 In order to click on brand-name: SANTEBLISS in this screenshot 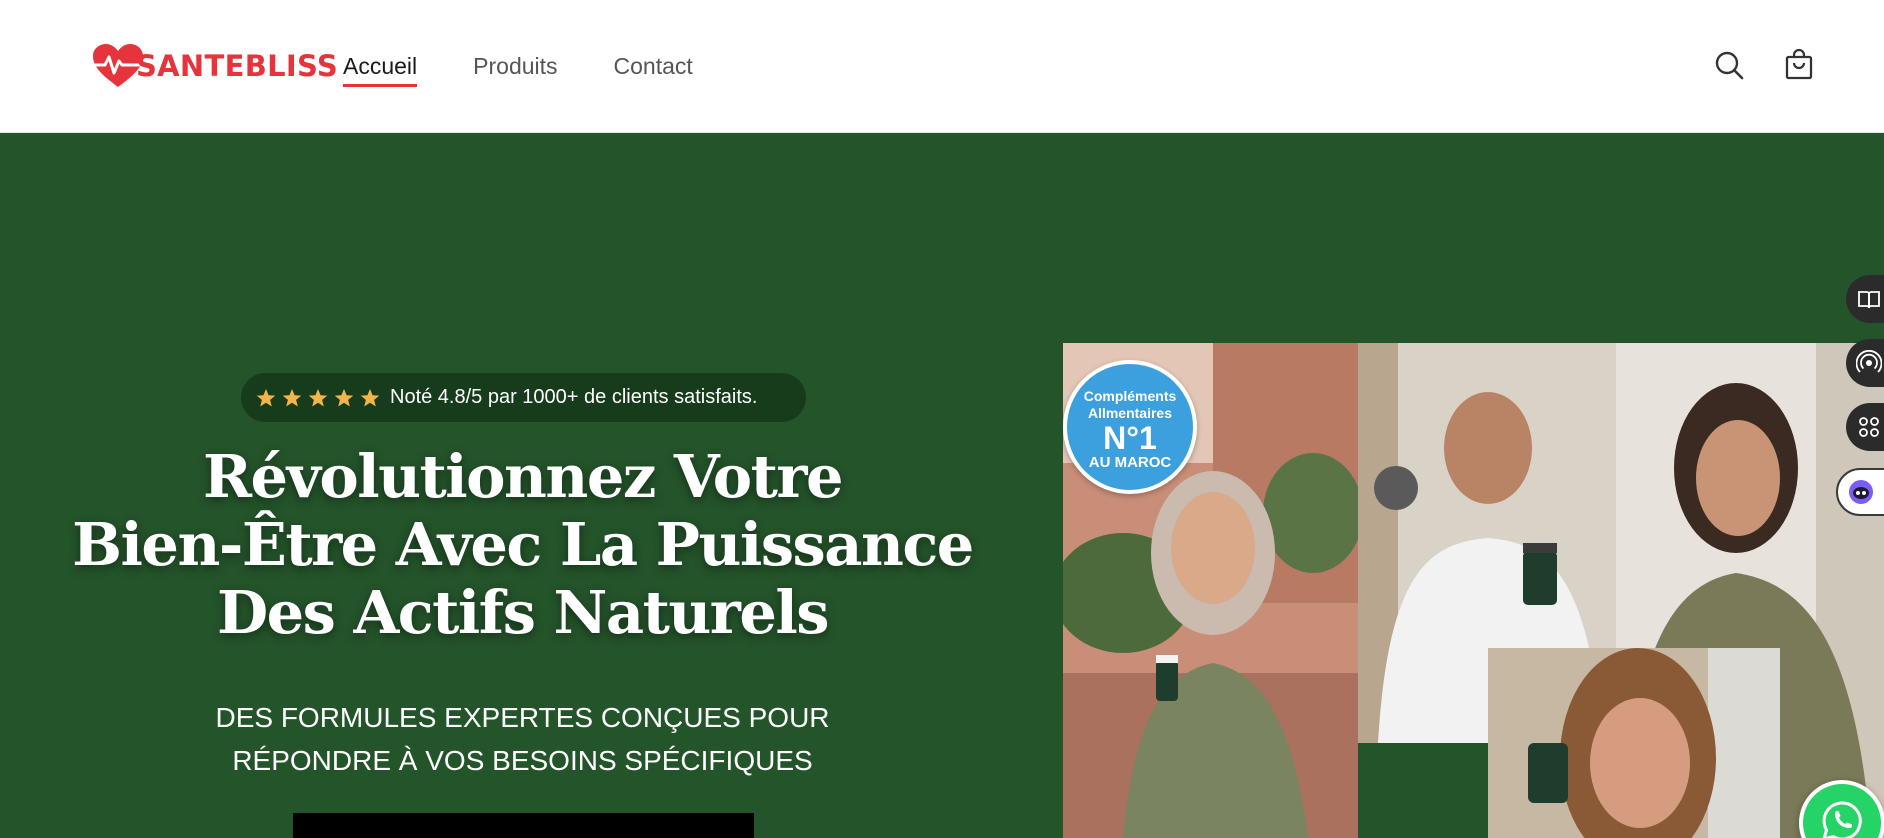, I will do `click(237, 66)`.